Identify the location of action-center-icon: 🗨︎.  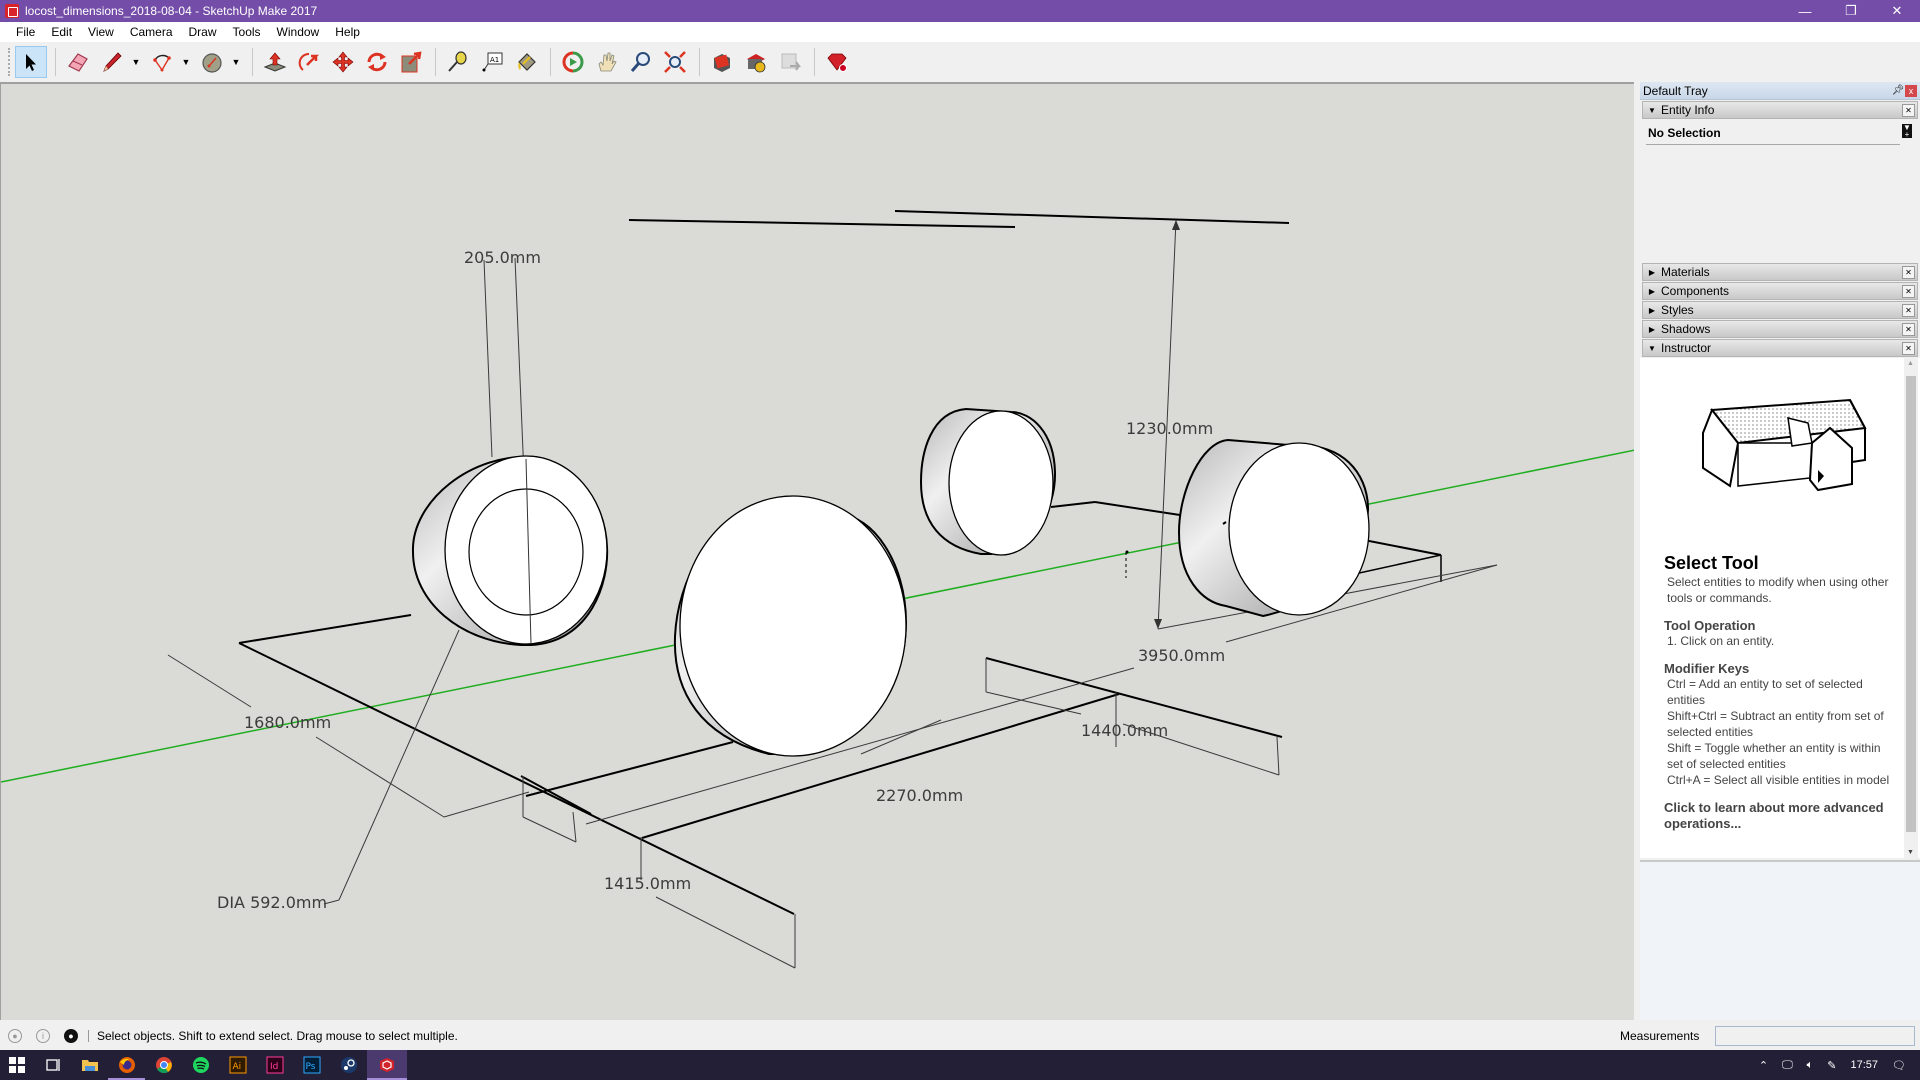
(1899, 1065).